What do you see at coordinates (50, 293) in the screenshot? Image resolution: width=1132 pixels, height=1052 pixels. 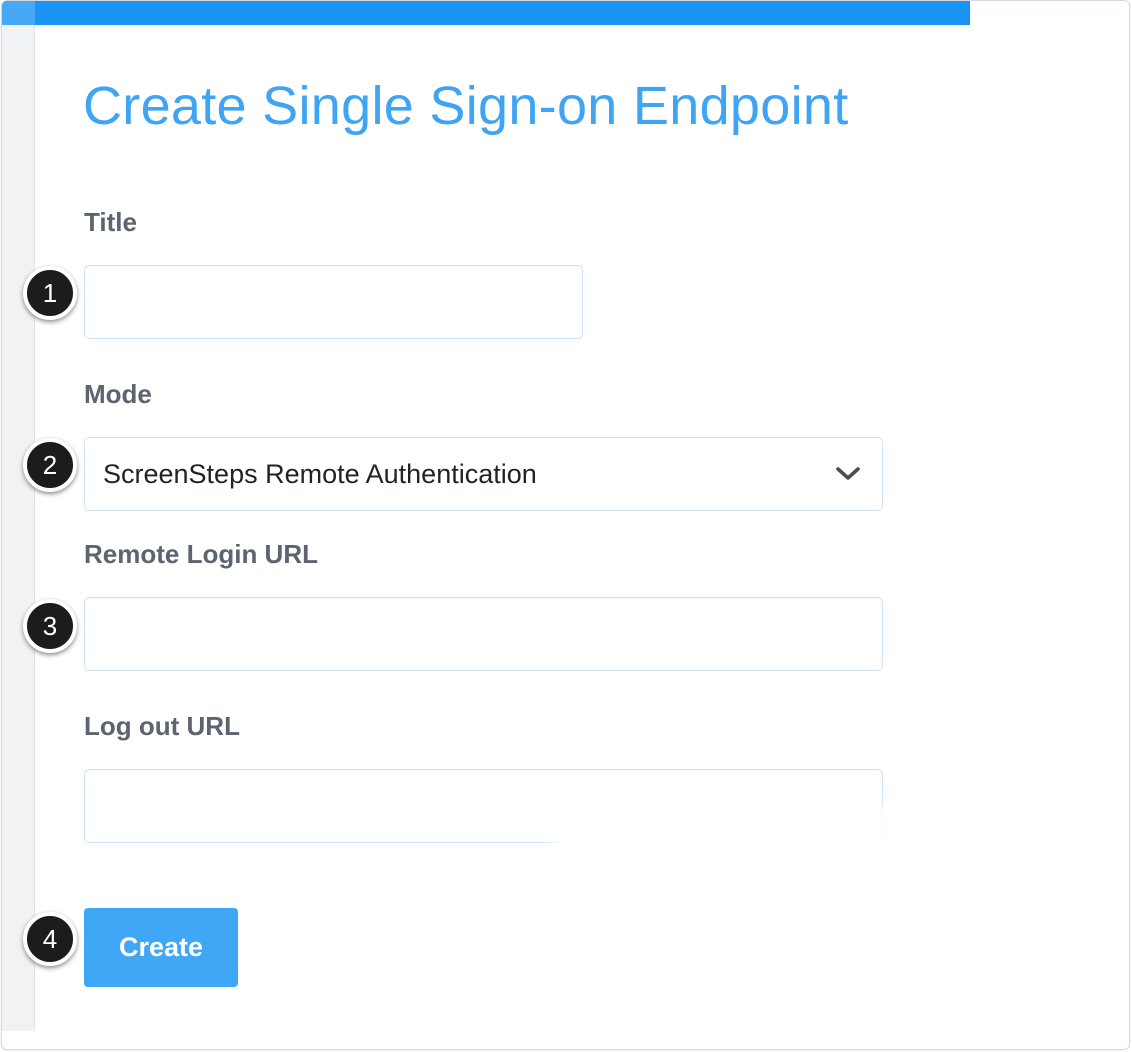 I see `step-badge-1: 1` at bounding box center [50, 293].